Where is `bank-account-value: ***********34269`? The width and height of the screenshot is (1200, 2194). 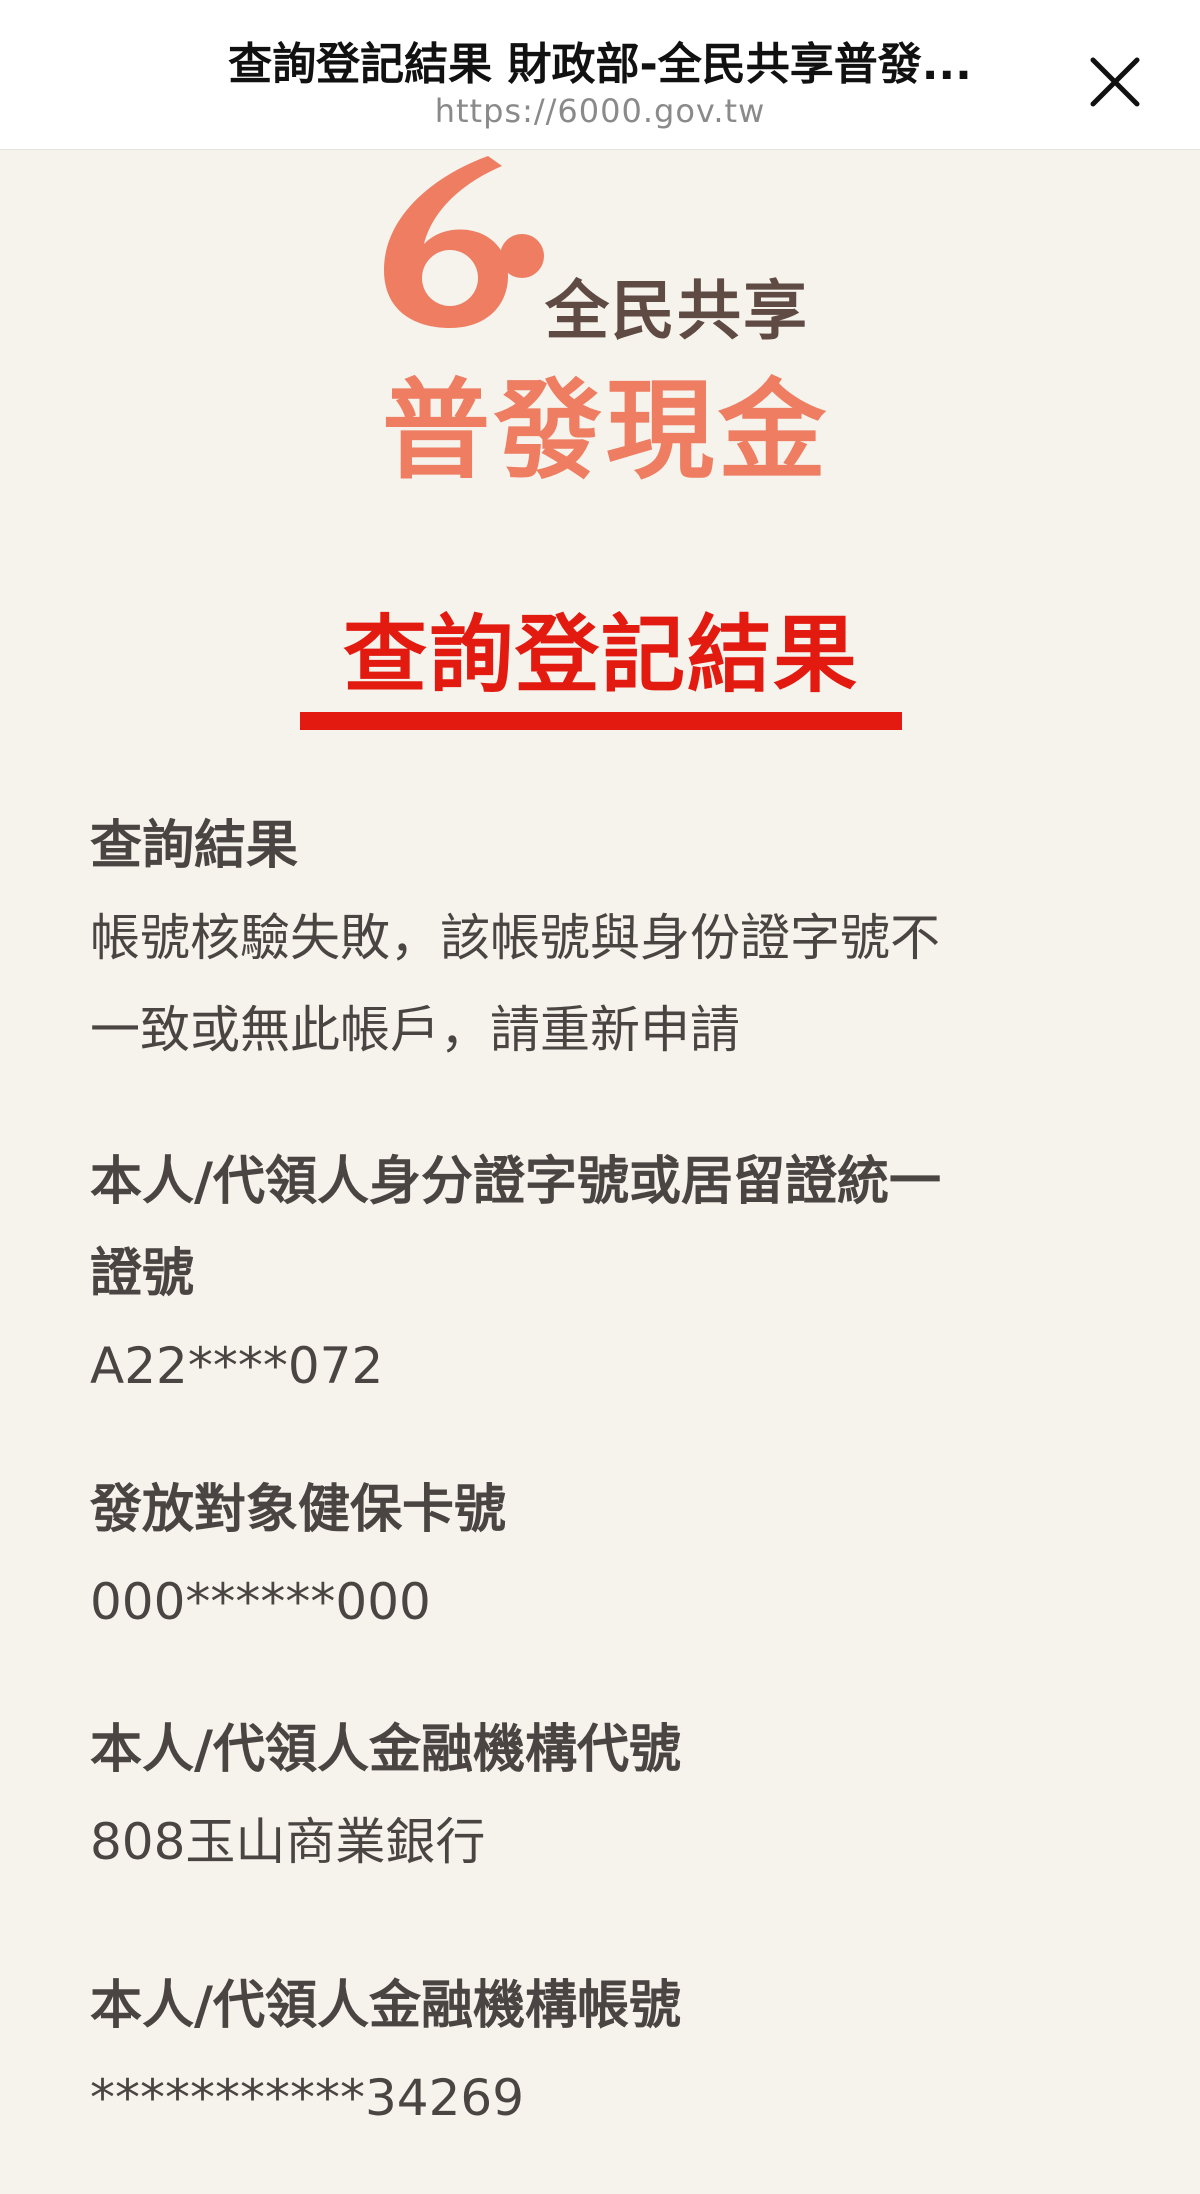 bank-account-value: ***********34269 is located at coordinates (307, 2098).